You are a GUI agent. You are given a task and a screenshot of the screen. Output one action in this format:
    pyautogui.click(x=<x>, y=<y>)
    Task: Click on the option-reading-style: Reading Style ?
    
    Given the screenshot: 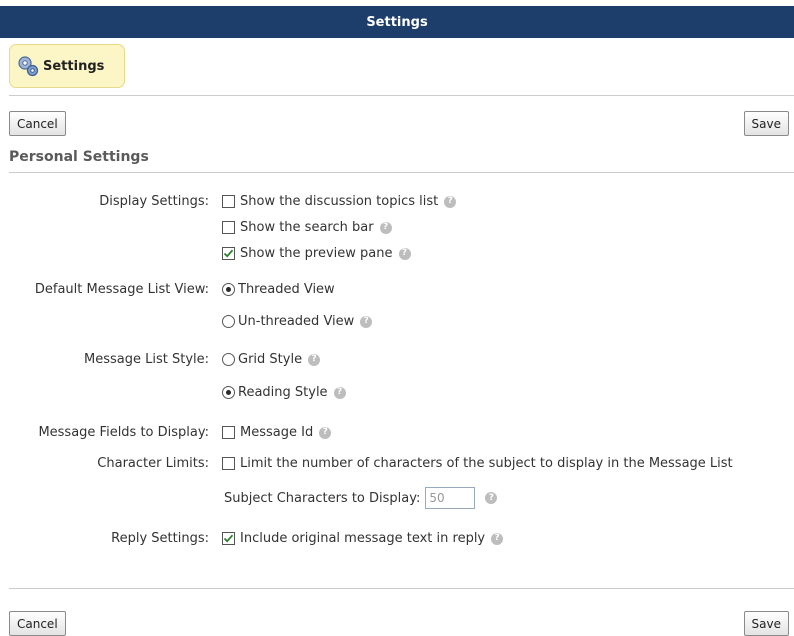 What is the action you would take?
    pyautogui.click(x=284, y=392)
    